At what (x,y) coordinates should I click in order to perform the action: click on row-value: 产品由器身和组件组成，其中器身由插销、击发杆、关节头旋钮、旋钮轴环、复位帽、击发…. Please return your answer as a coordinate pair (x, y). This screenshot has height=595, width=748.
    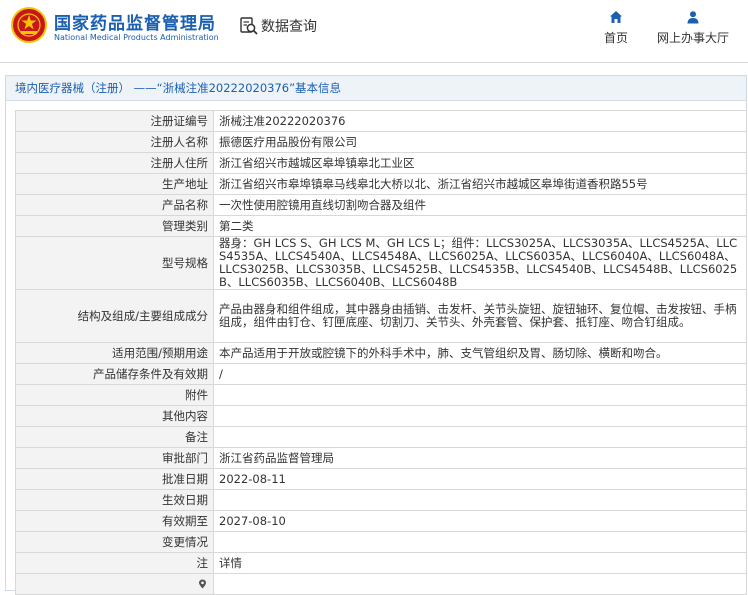
    Looking at the image, I should click on (480, 316).